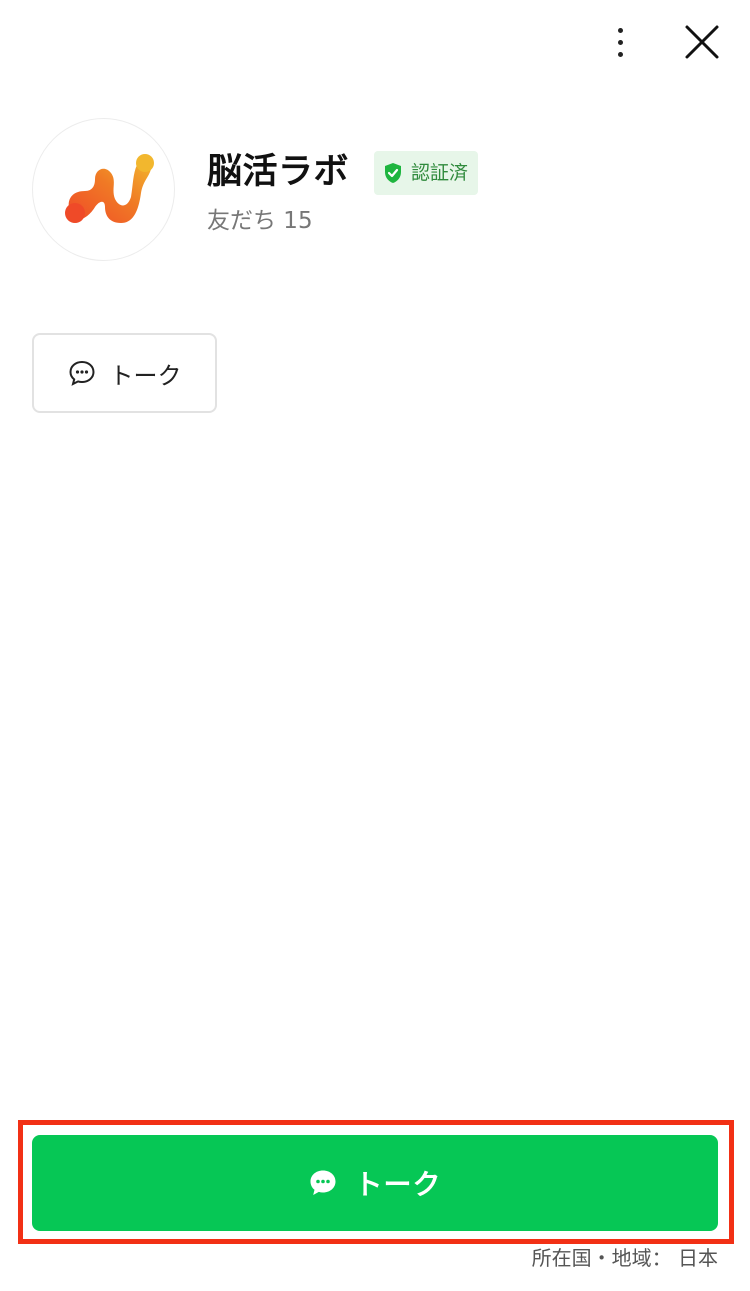 This screenshot has width=750, height=1291. I want to click on verified-badge: 認証済, so click(426, 173).